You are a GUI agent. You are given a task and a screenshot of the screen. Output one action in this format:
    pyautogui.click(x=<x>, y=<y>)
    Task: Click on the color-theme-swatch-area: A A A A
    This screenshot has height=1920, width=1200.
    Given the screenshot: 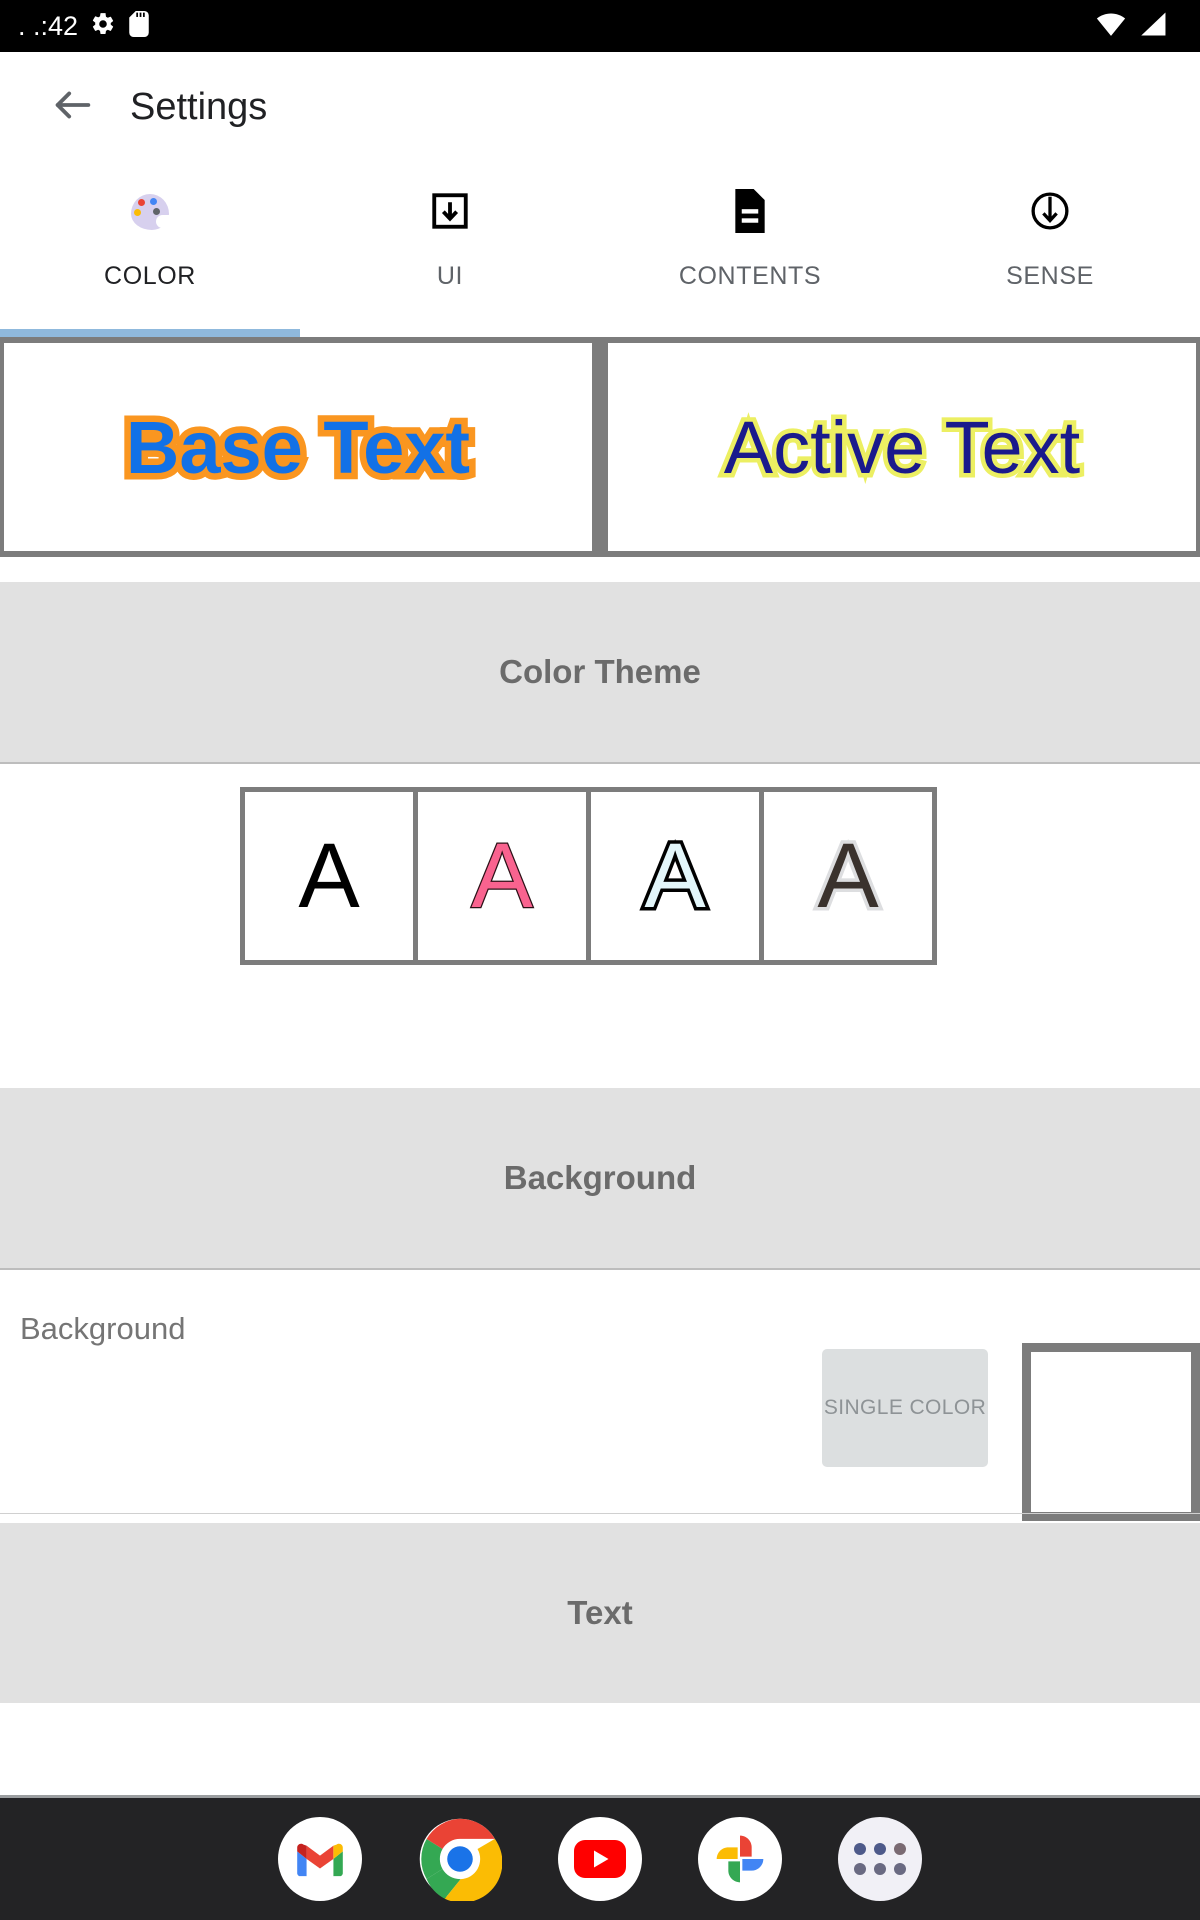 What is the action you would take?
    pyautogui.click(x=600, y=915)
    